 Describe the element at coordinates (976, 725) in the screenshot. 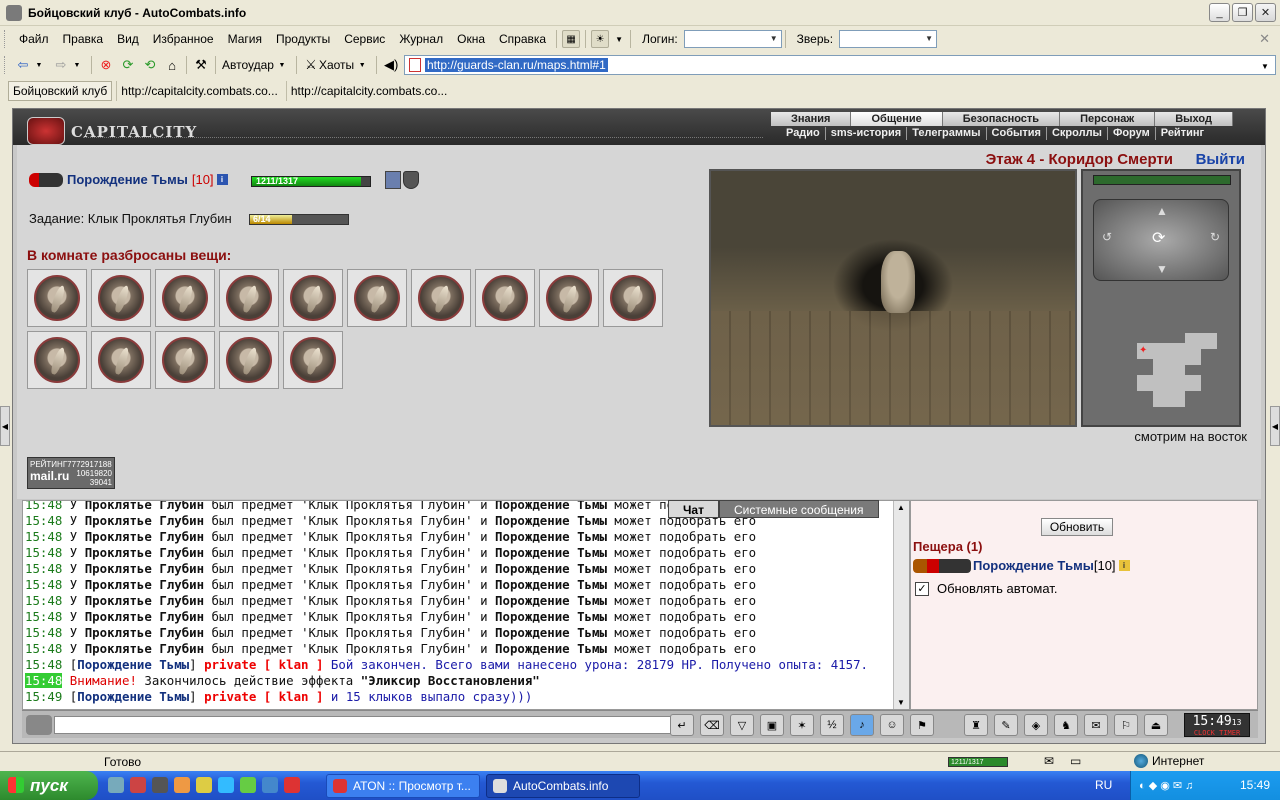

I see `inventory-icon: ♜` at that location.